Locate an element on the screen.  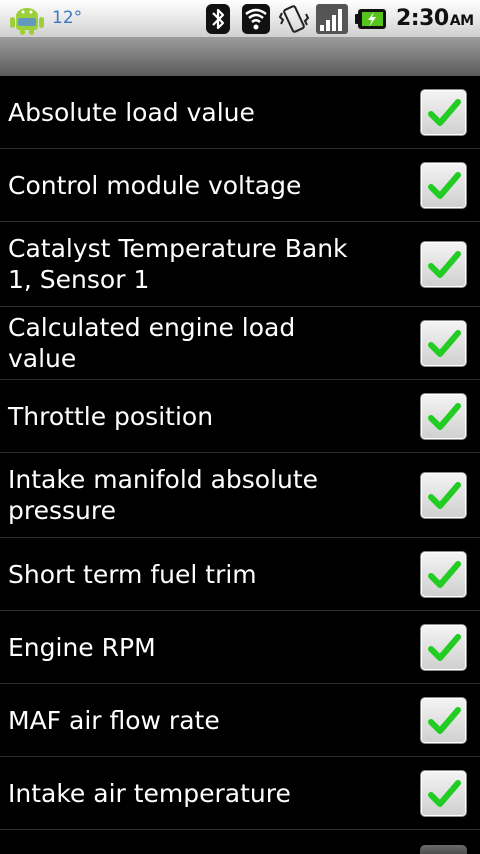
status-bar: 12° 2:30AM is located at coordinates (240, 19).